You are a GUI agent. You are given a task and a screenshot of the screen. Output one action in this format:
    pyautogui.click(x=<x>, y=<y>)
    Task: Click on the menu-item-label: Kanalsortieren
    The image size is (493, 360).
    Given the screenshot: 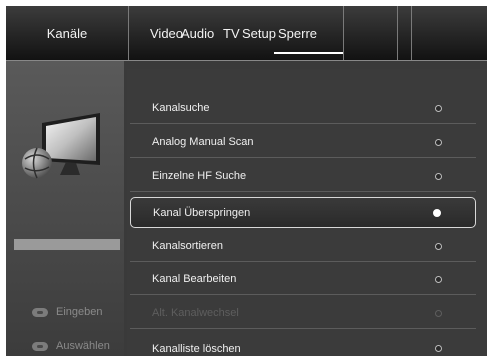 What is the action you would take?
    pyautogui.click(x=187, y=246)
    